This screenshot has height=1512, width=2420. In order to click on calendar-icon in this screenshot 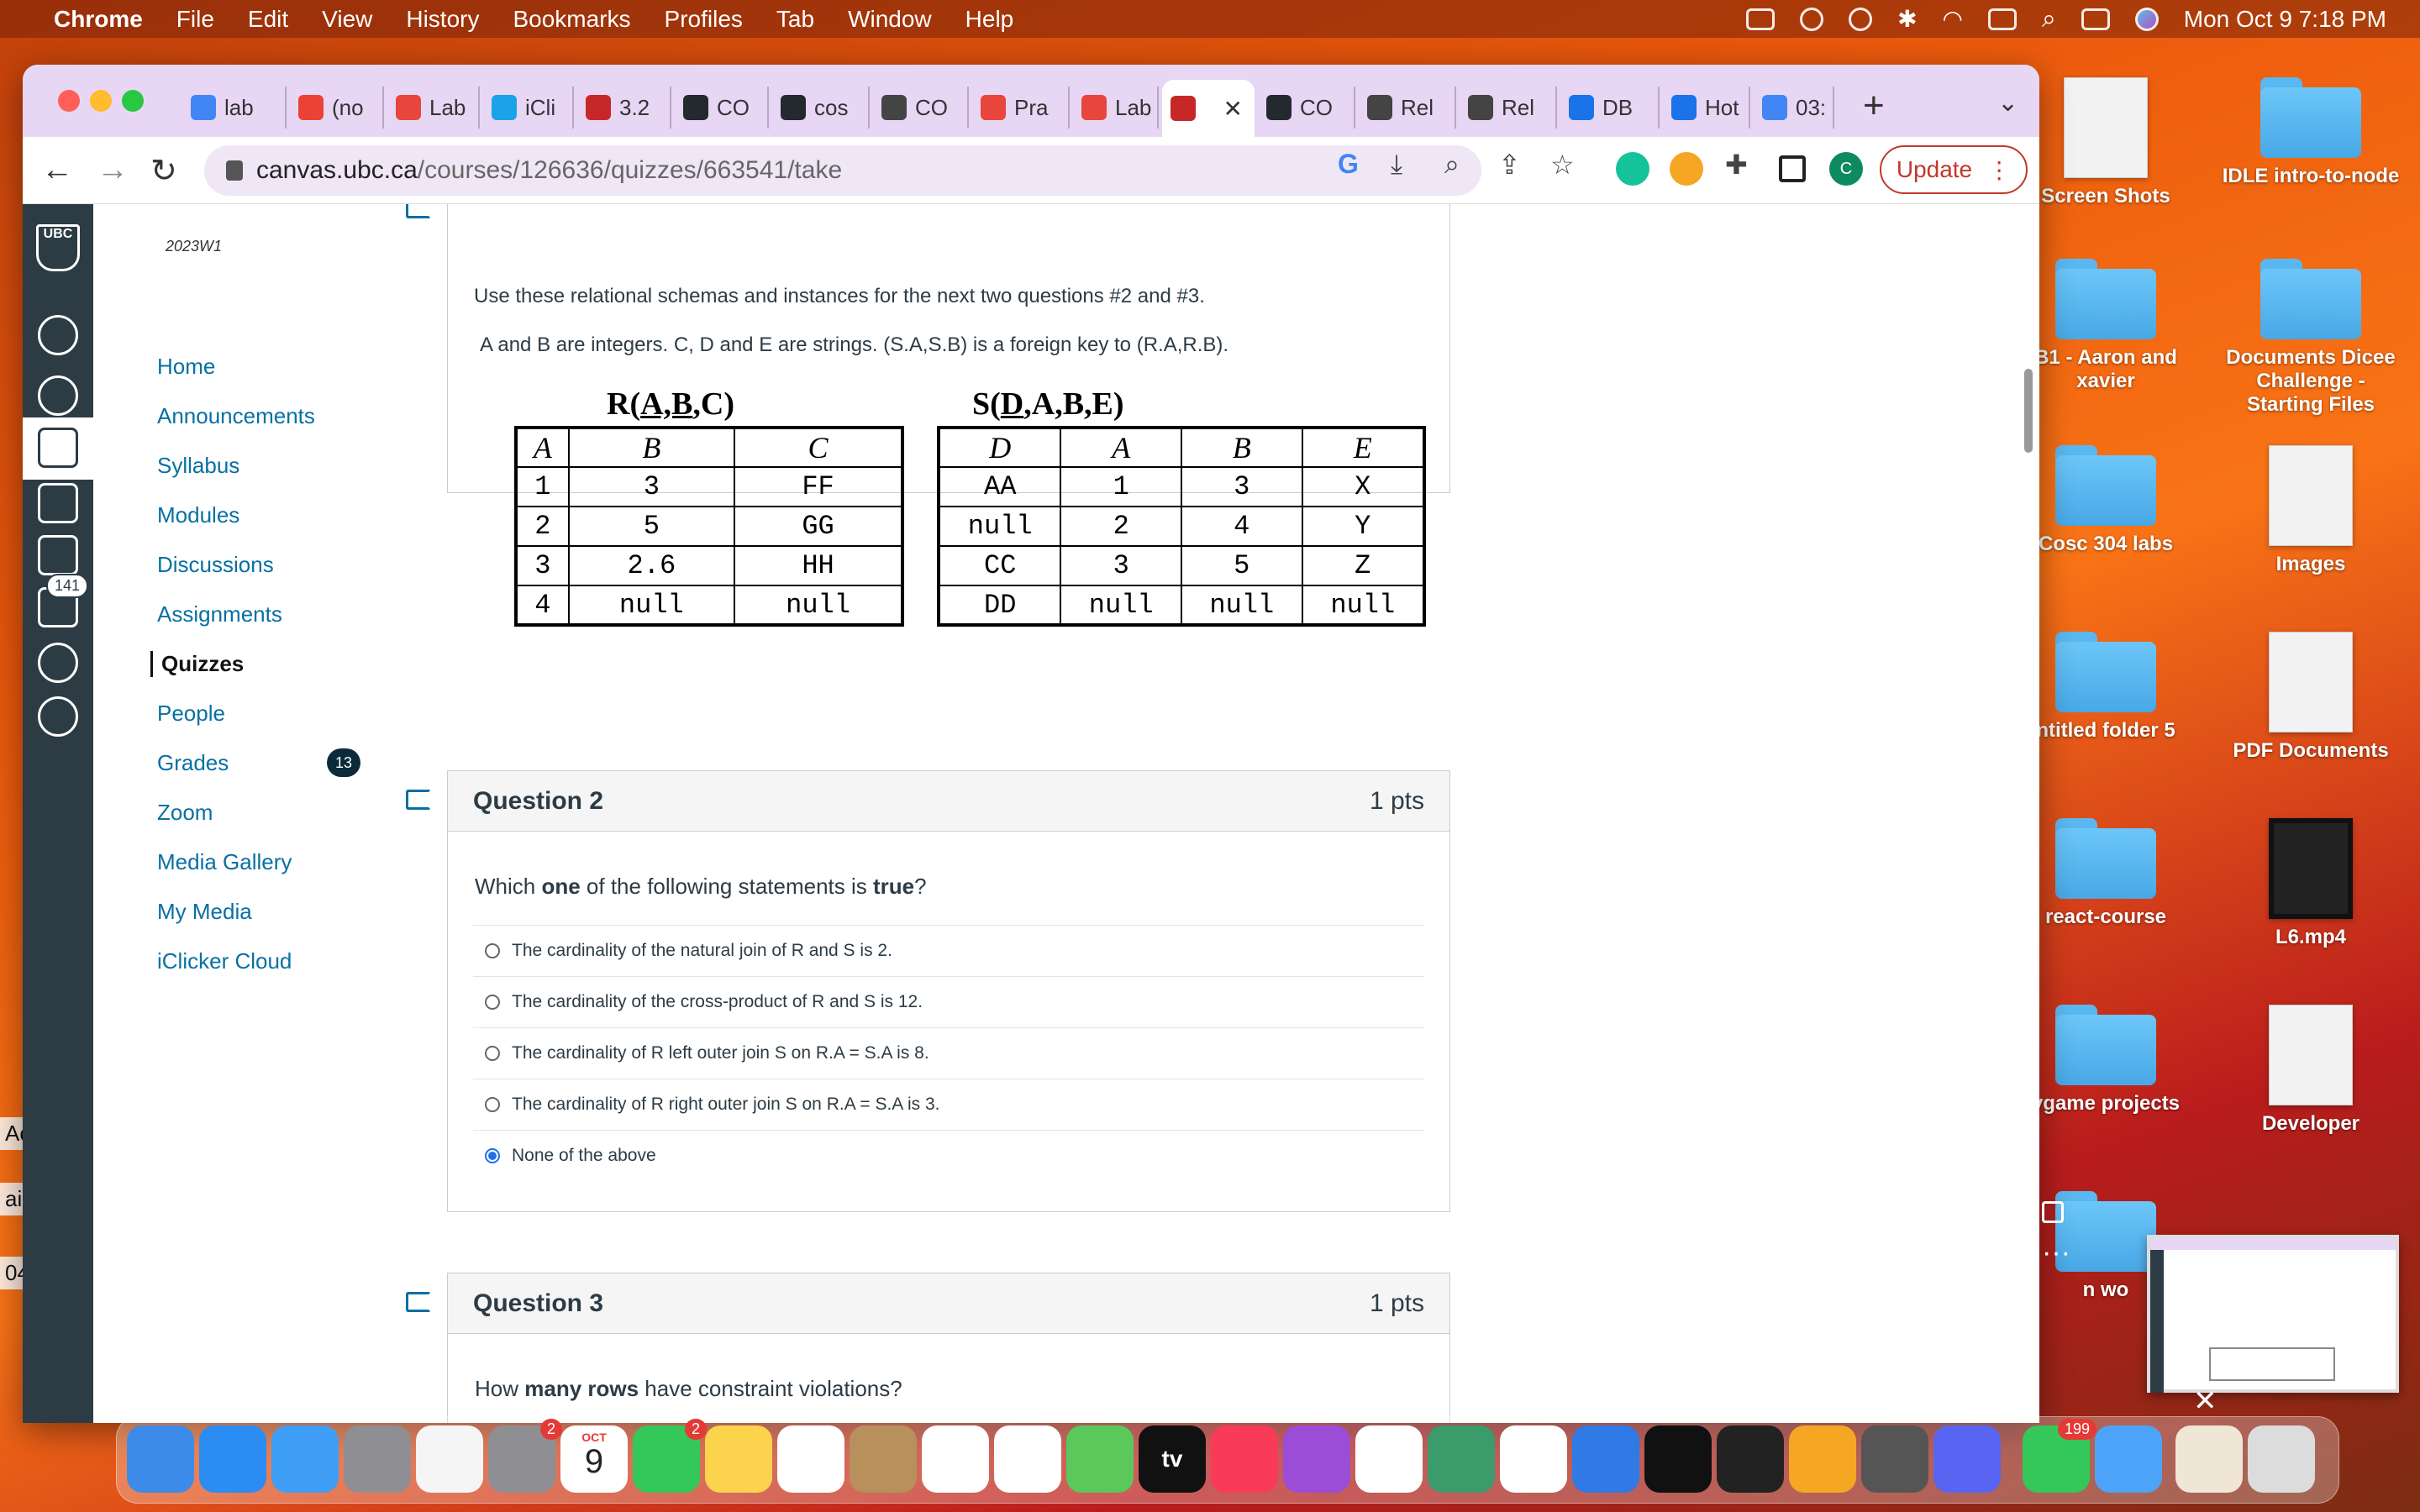, I will do `click(58, 555)`.